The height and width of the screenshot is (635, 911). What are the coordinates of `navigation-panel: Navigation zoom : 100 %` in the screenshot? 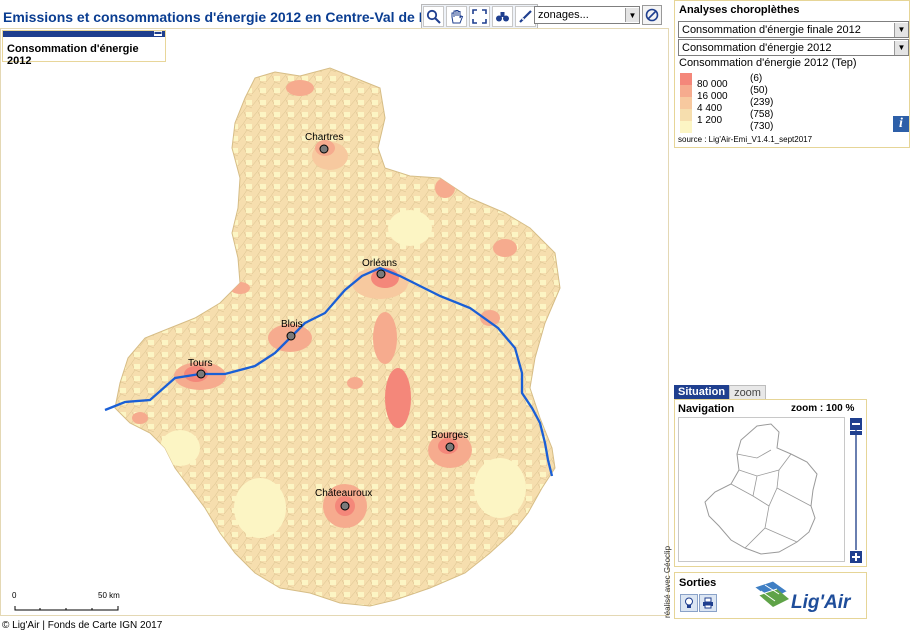 It's located at (770, 483).